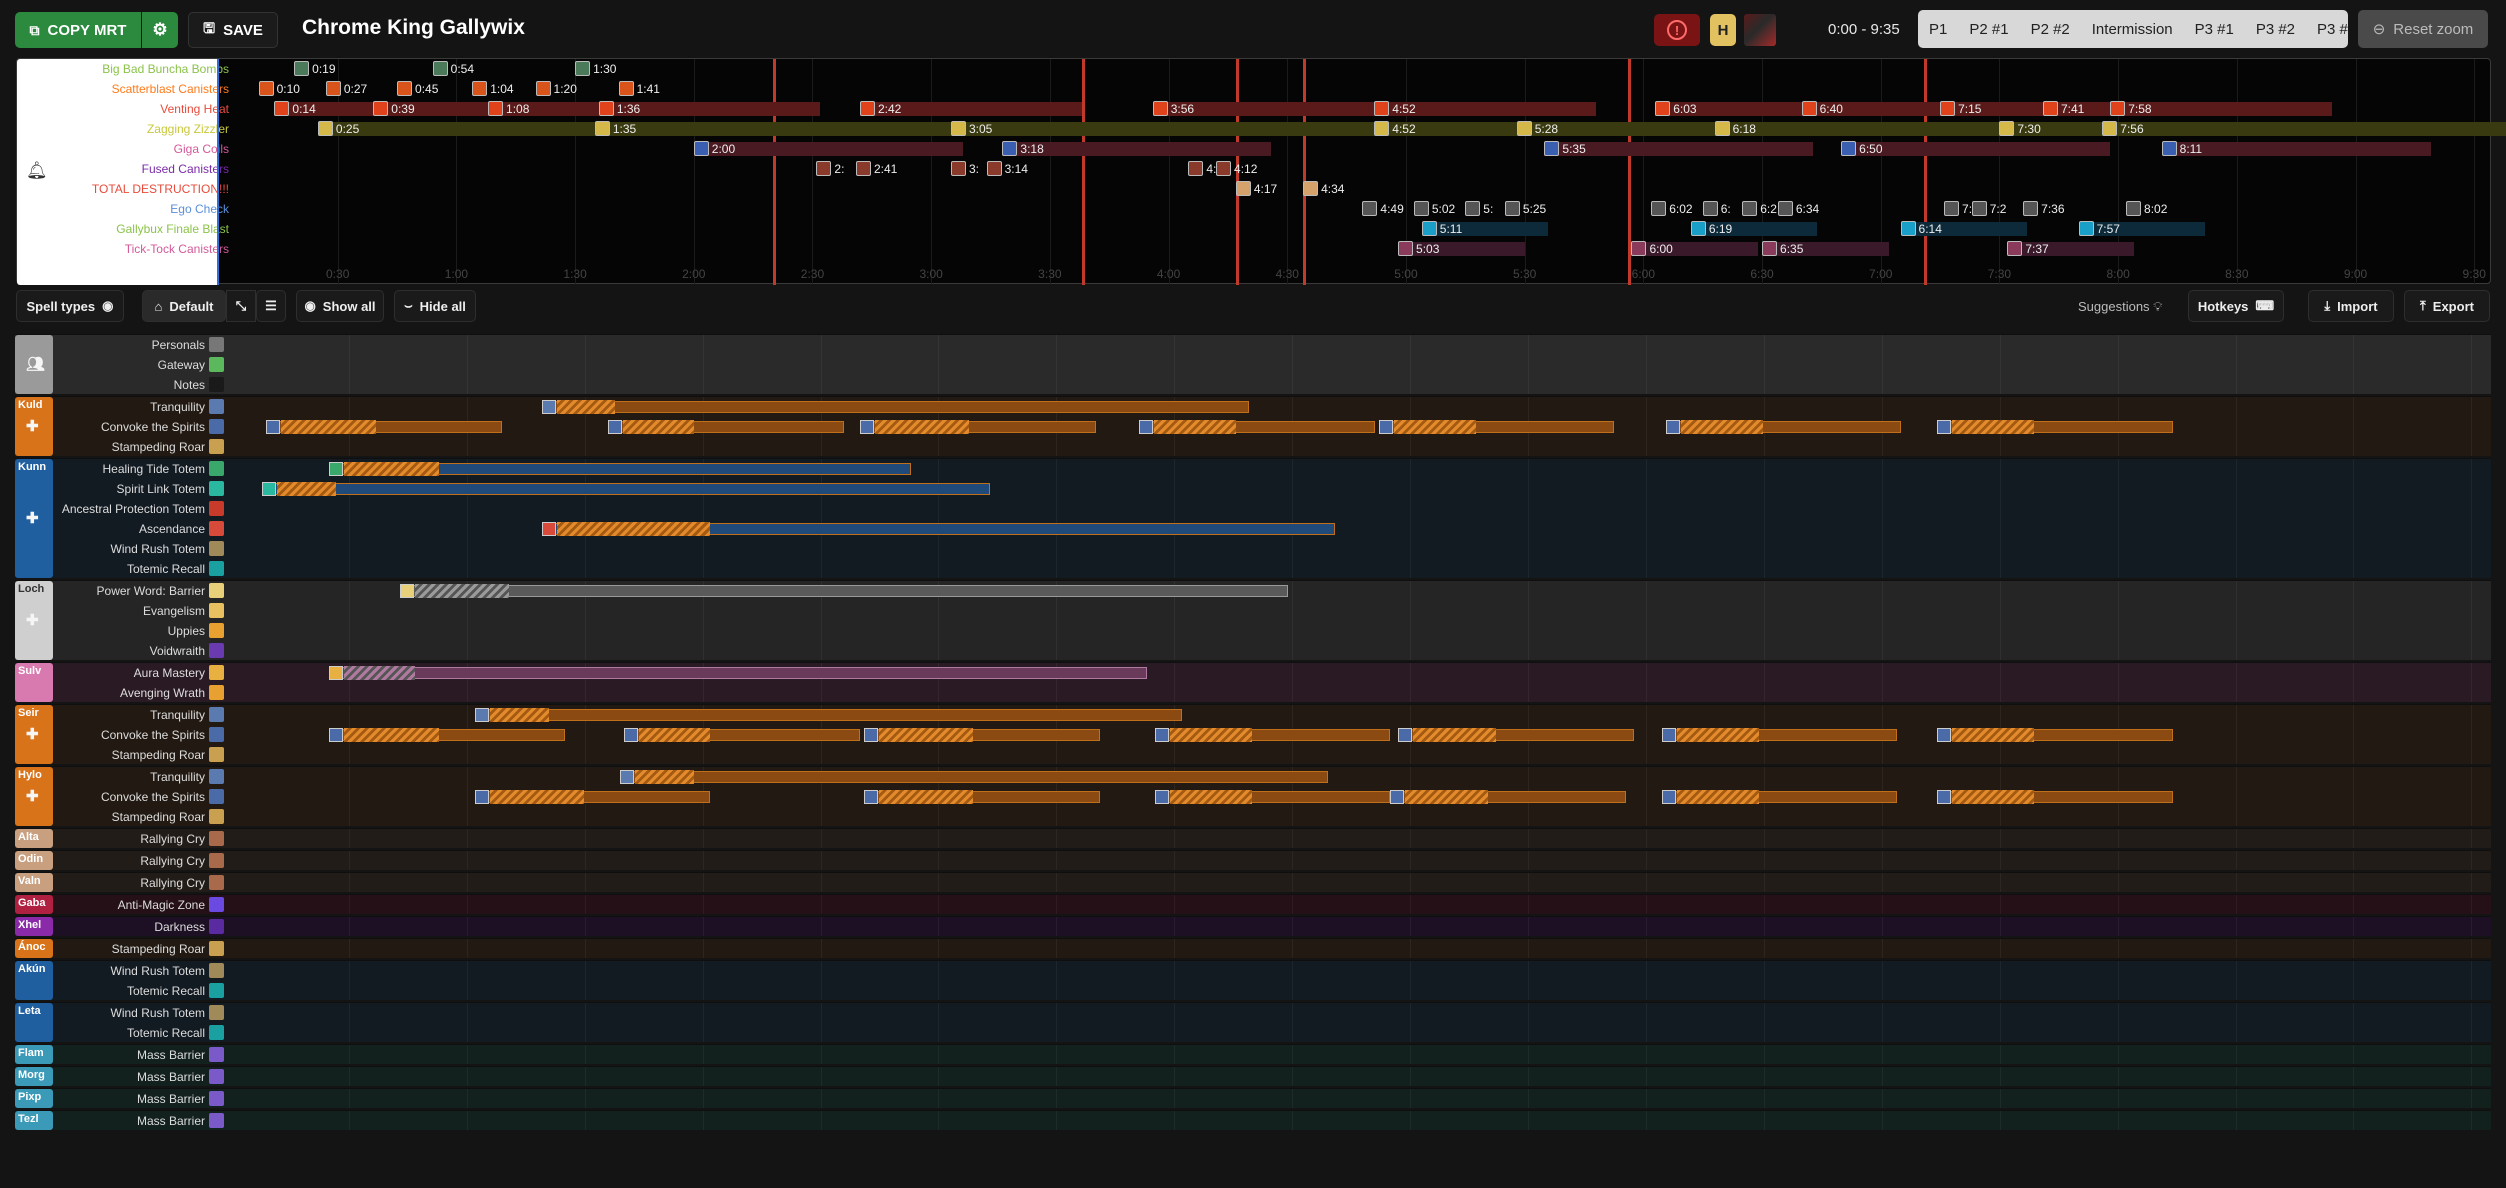  What do you see at coordinates (34, 926) in the screenshot?
I see `player-name-tag: Xhel` at bounding box center [34, 926].